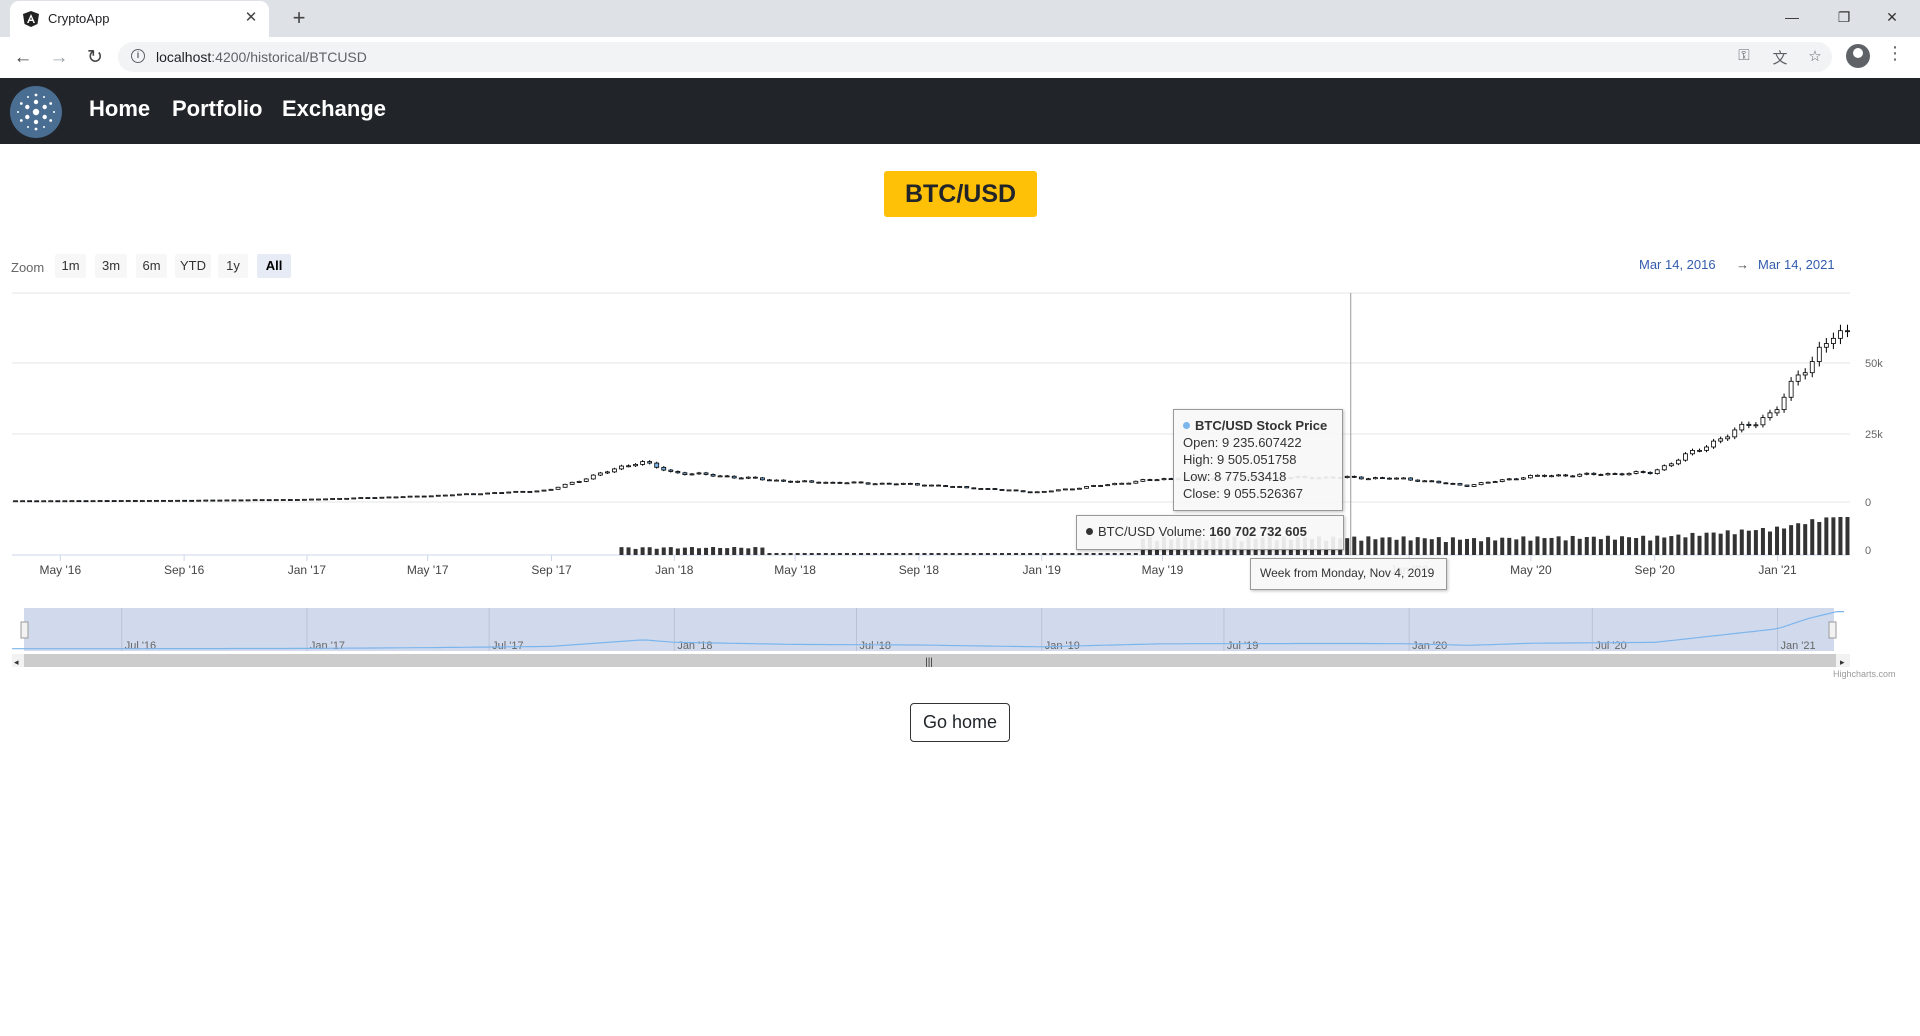 Image resolution: width=1920 pixels, height=1036 pixels. Describe the element at coordinates (261, 57) in the screenshot. I see `address-url: localhost:4200/historical/BTCUSD` at that location.